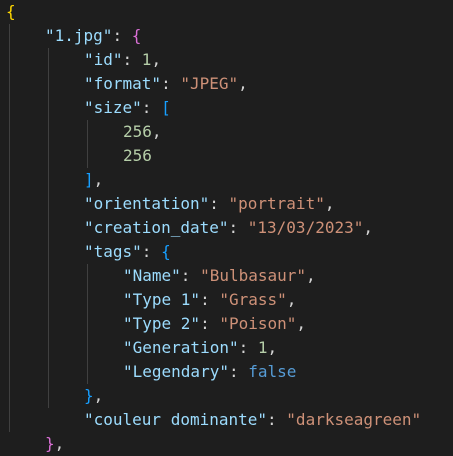  I want to click on json-string: "portrait", so click(276, 203).